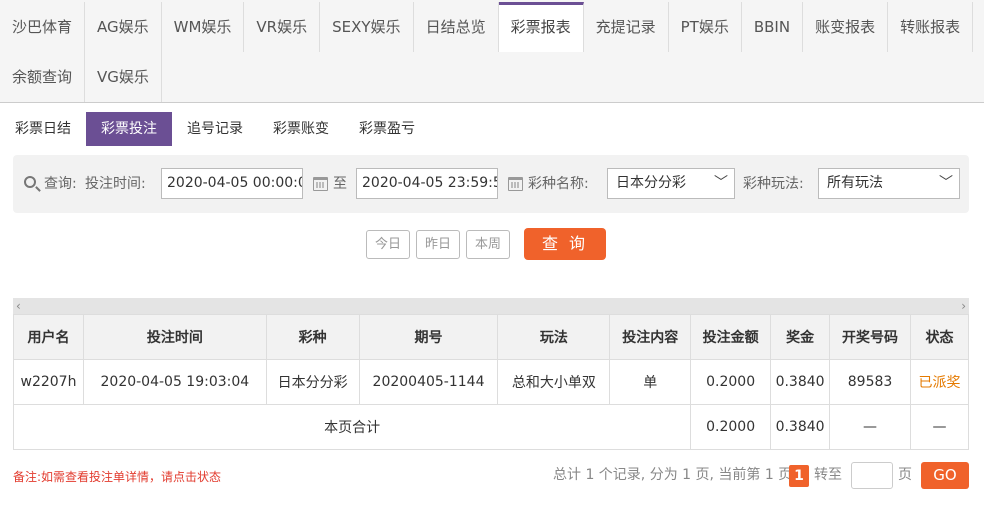  I want to click on lottery-name-select: 日本分分彩 ﹀, so click(671, 183).